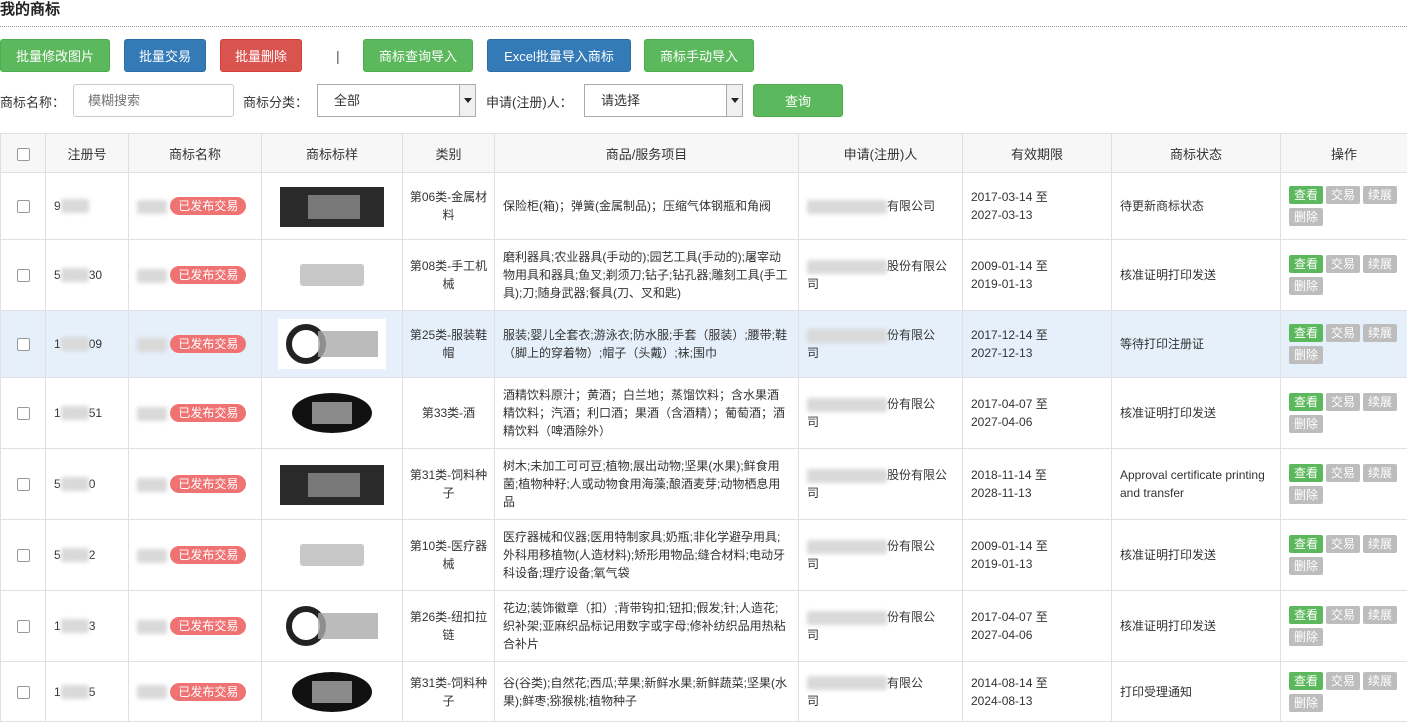 The image size is (1407, 722). I want to click on validity-cell: 2018-11-14 至 2028-11-13, so click(1037, 484).